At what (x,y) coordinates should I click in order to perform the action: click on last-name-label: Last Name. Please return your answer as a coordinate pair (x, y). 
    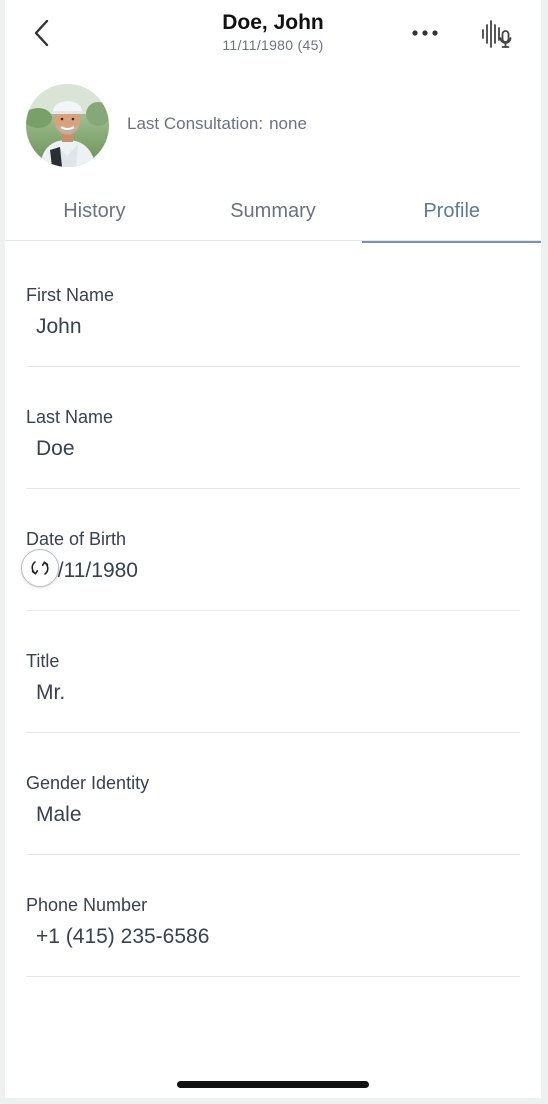
    Looking at the image, I should click on (70, 417).